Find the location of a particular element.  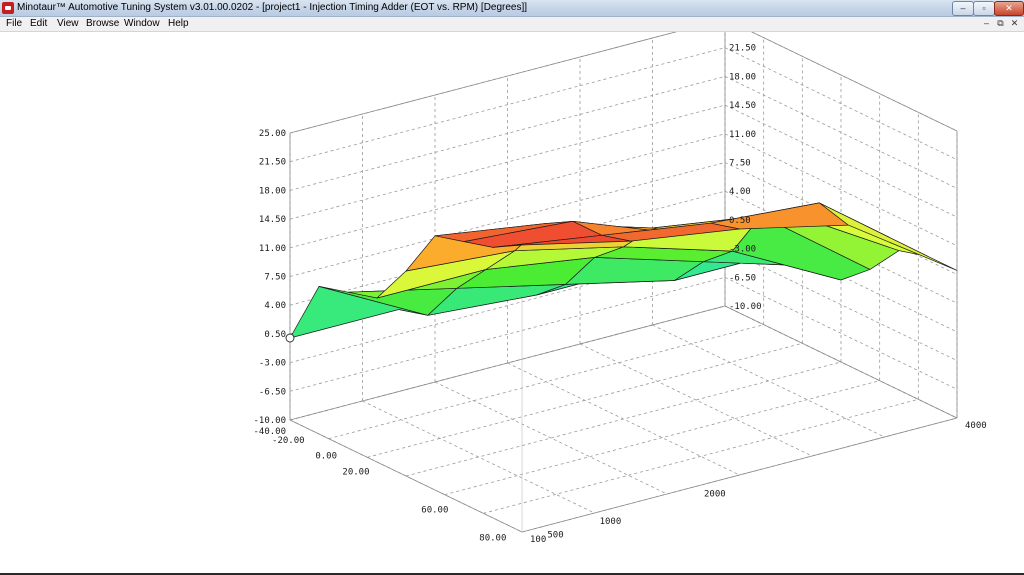

menu-browse: Browse is located at coordinates (102, 24).